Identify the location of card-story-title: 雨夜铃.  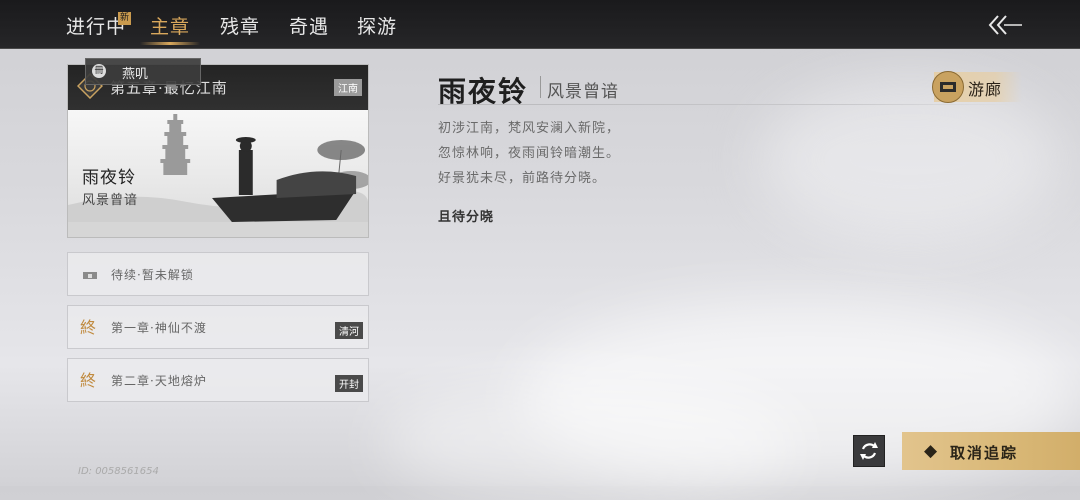
(109, 178).